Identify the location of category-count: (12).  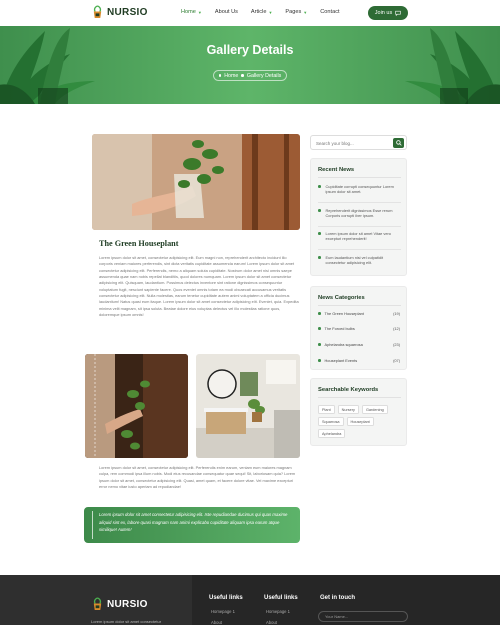
(396, 328).